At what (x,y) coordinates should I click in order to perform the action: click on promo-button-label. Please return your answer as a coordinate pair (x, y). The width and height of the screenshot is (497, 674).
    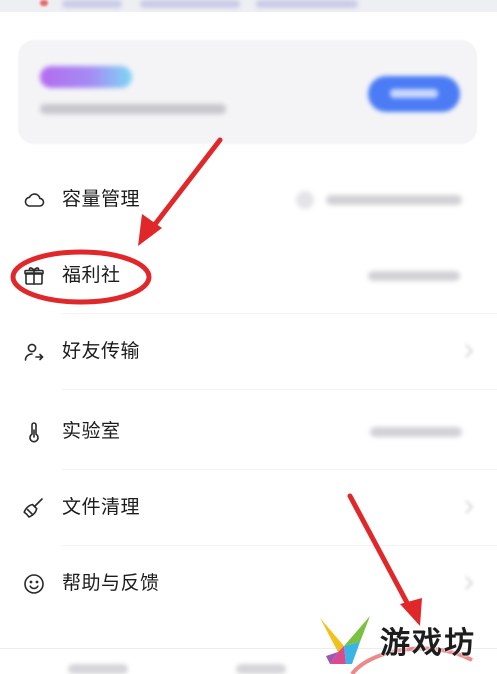
    Looking at the image, I should click on (414, 93).